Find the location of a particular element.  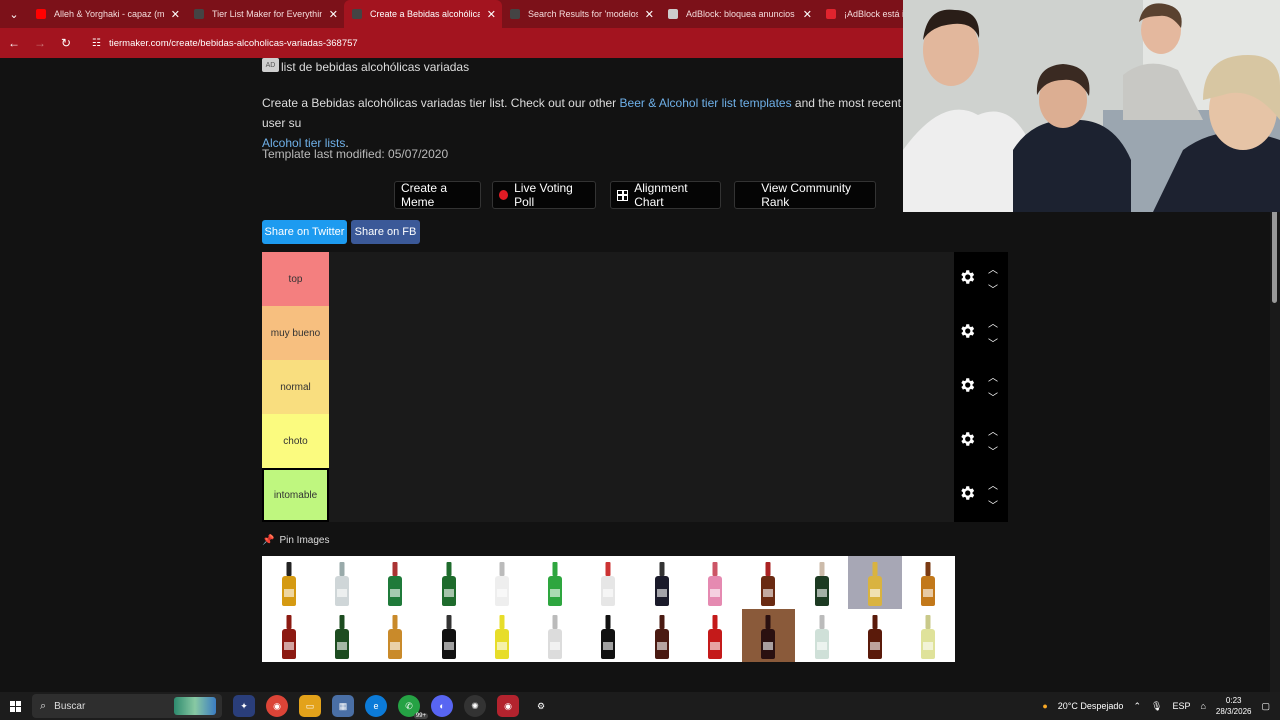

language-indicator: ESP is located at coordinates (1181, 706).